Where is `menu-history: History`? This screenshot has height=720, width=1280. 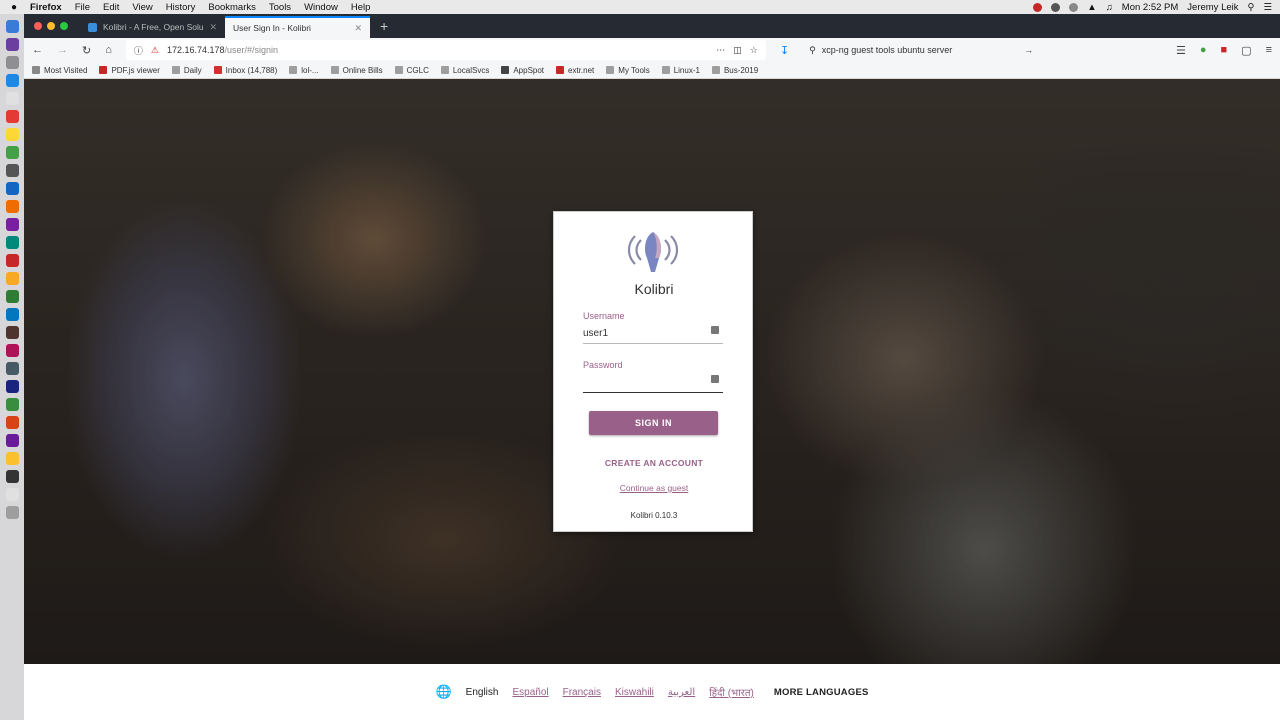
menu-history: History is located at coordinates (181, 7).